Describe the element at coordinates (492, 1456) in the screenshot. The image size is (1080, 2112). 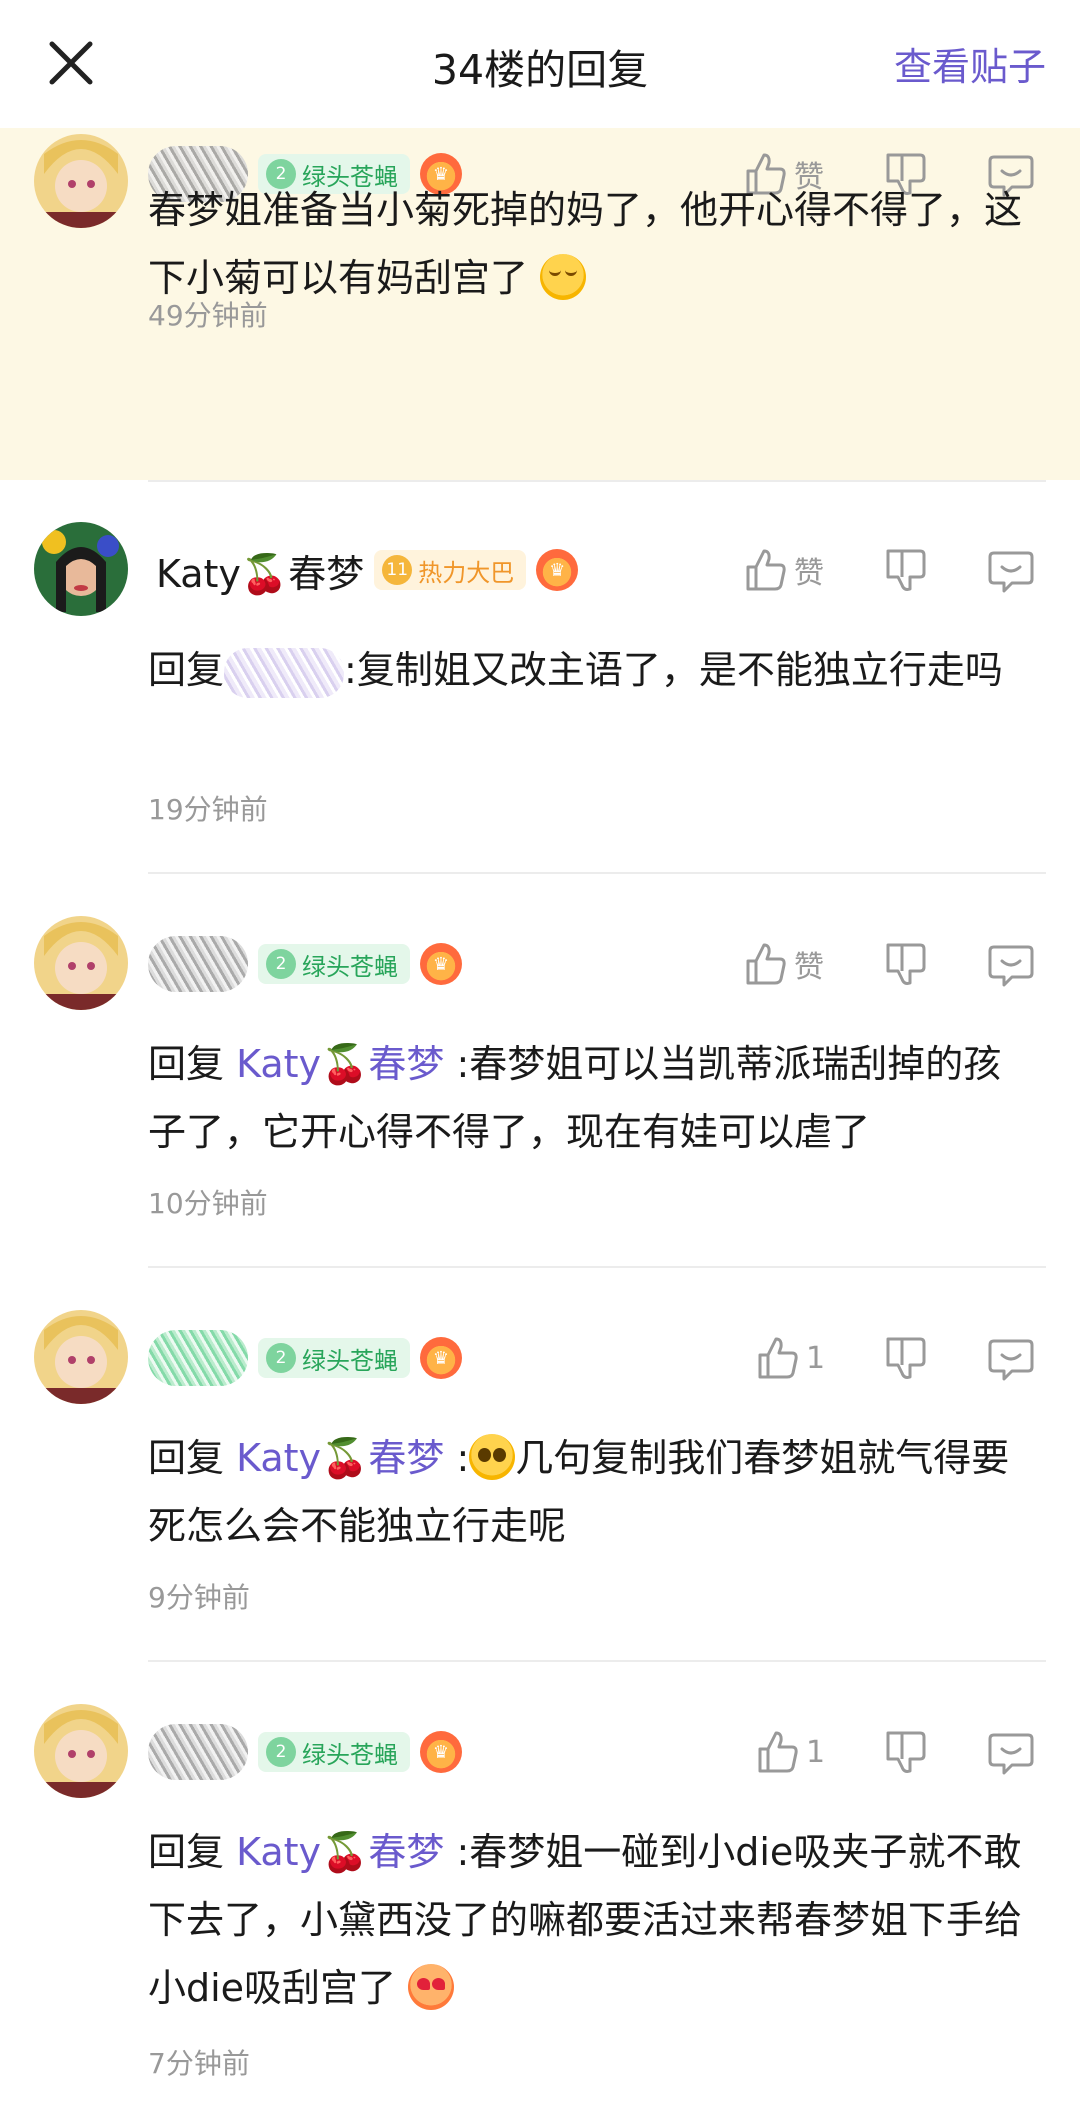
I see `pleading-face-icon` at that location.